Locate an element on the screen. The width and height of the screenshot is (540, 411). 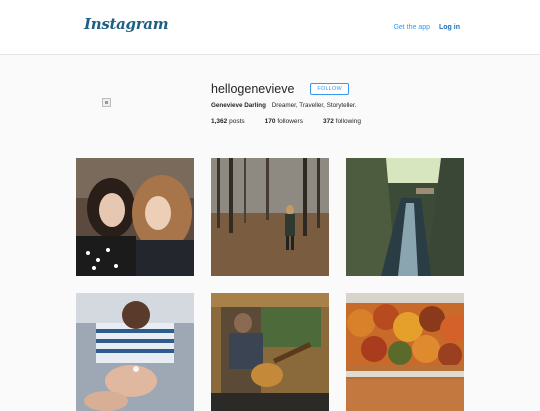
posts-stat: 1,362 posts is located at coordinates (228, 121).